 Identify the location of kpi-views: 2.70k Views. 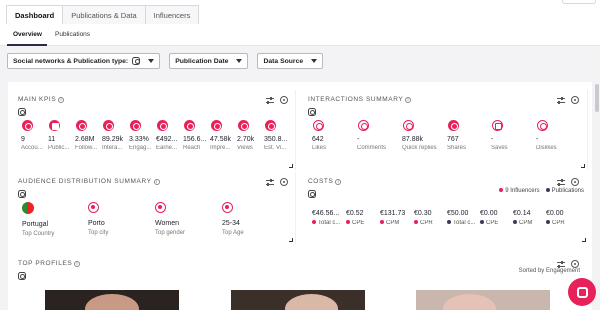
(250, 135).